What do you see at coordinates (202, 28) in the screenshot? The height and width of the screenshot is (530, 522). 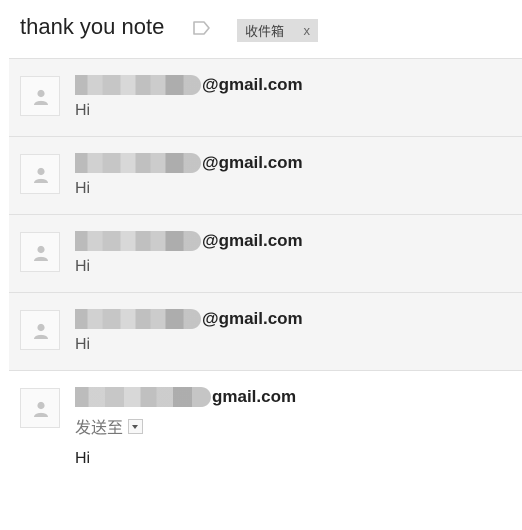 I see `label-outline-icon` at bounding box center [202, 28].